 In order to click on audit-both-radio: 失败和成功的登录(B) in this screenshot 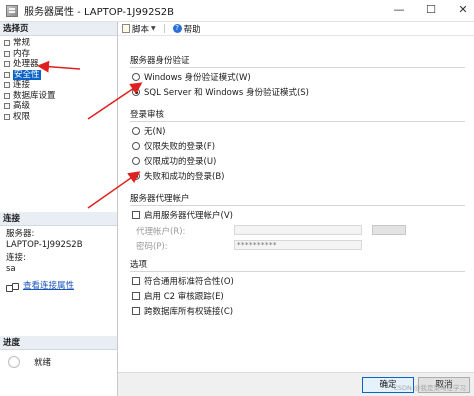, I will do `click(178, 176)`.